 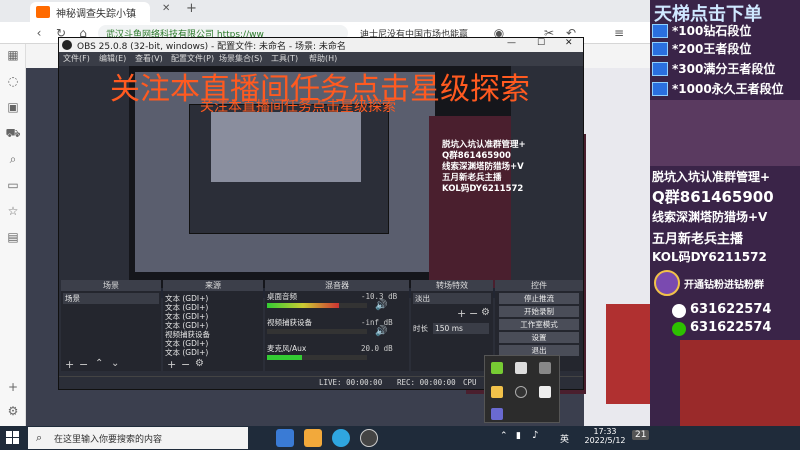 What do you see at coordinates (289, 322) in the screenshot?
I see `mixer-channel-name: 视频捕获设备` at bounding box center [289, 322].